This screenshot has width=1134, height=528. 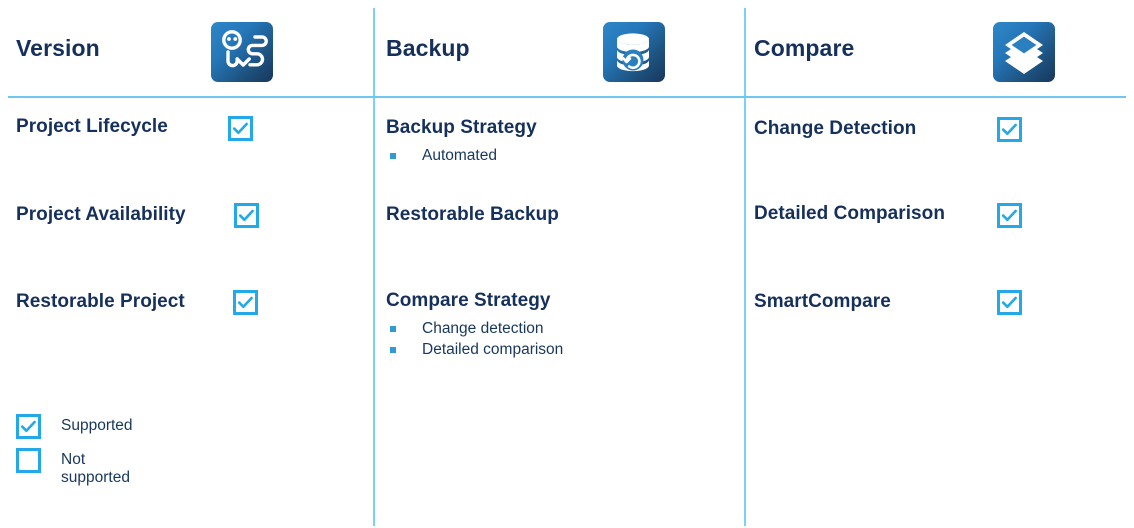 I want to click on column-header-compare: Compare, so click(x=940, y=48).